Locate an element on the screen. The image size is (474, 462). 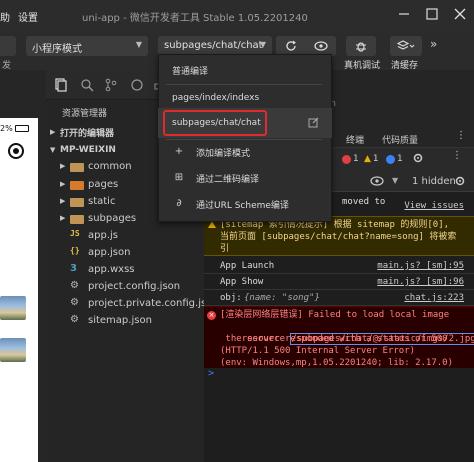
minimize-icon is located at coordinates (404, 14).